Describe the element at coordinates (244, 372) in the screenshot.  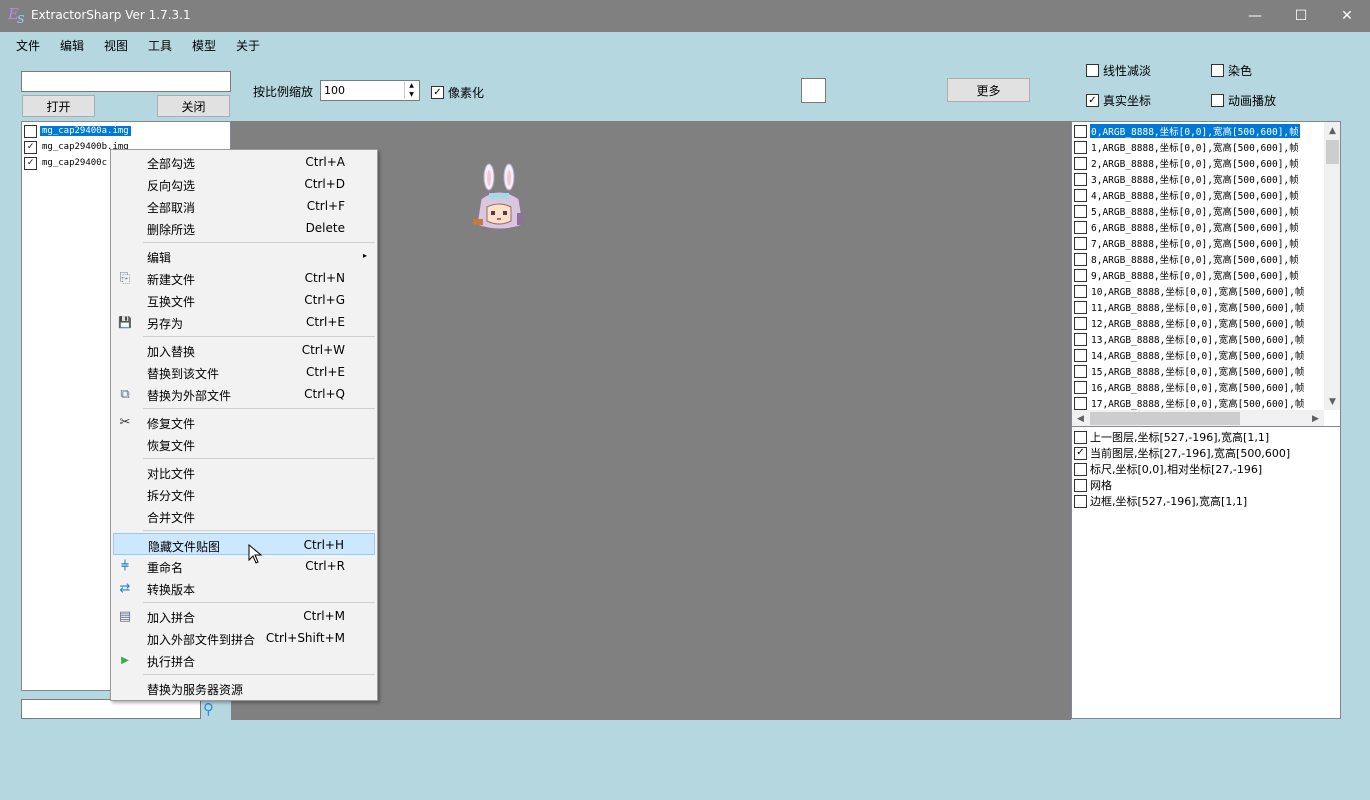
I see `menu-item-replace-to-file: 替换到该文件 Ctrl+E` at that location.